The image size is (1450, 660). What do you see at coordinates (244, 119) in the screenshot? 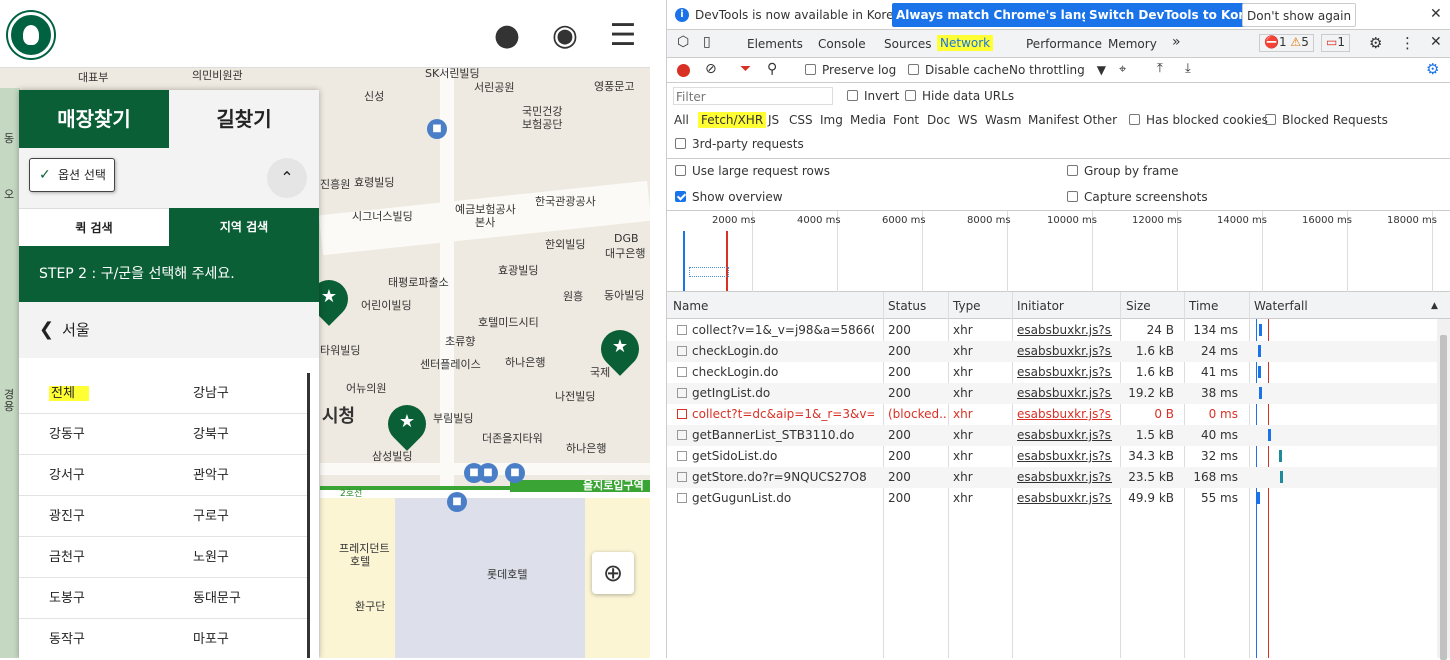
I see `tab-directions: 길찾기` at bounding box center [244, 119].